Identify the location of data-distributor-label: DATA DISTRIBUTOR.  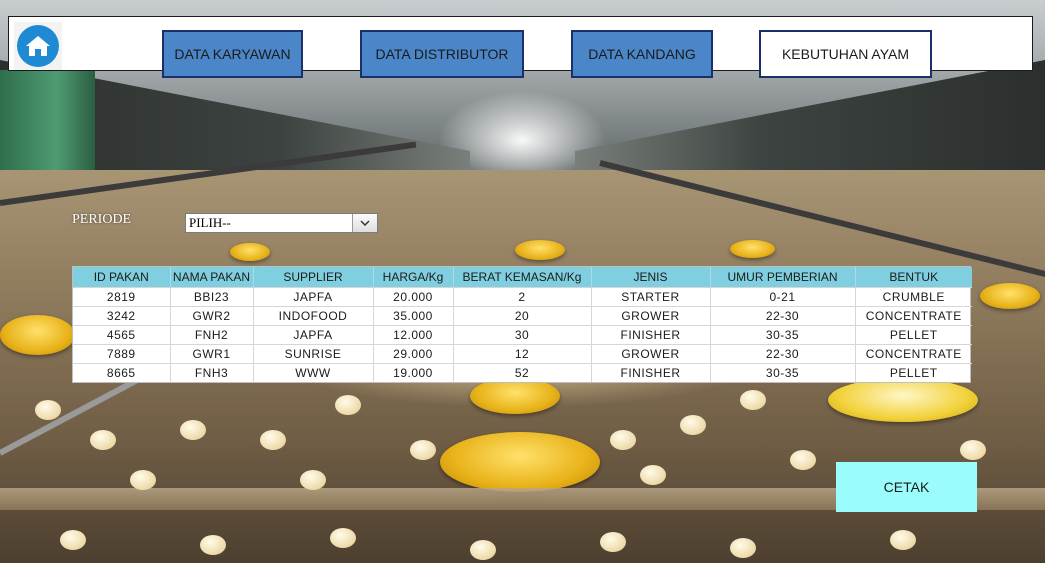
(442, 54).